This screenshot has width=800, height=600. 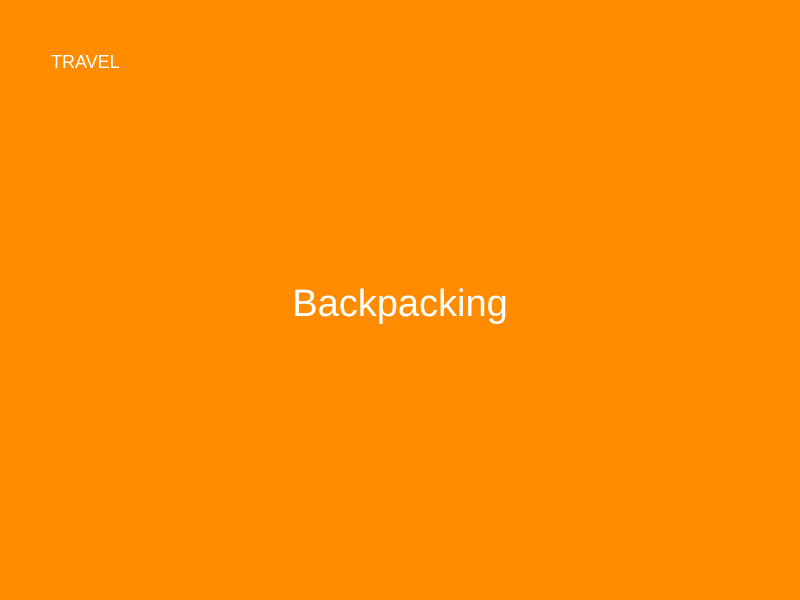 I want to click on slide-title: Backpacking, so click(x=400, y=304).